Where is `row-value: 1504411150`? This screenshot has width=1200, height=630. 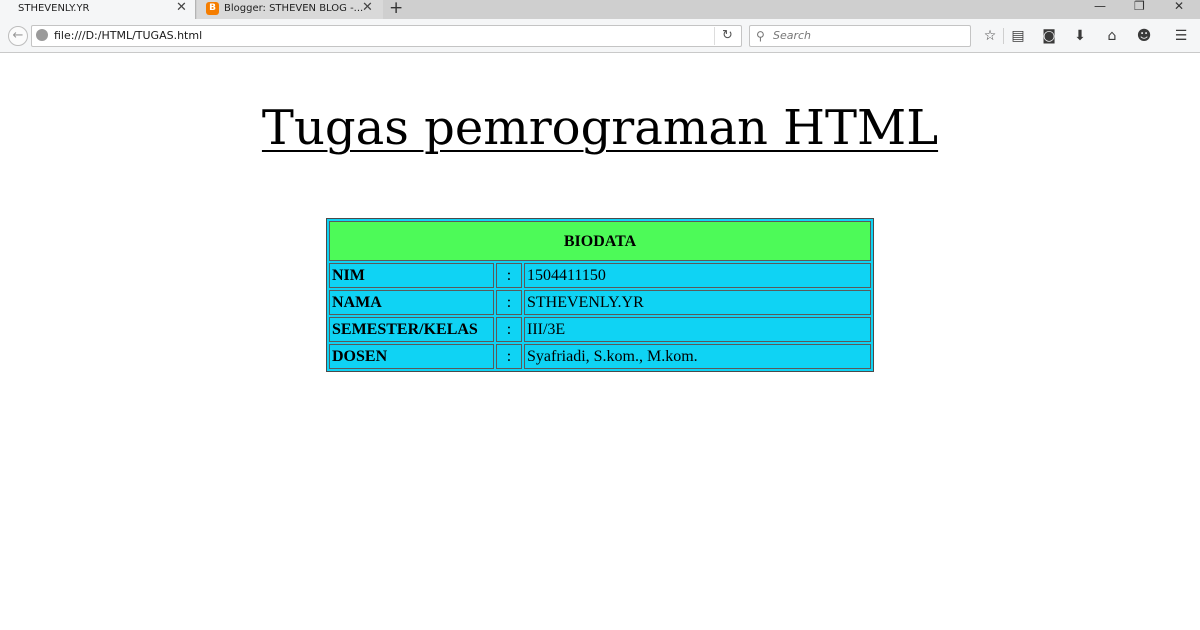
row-value: 1504411150 is located at coordinates (697, 275).